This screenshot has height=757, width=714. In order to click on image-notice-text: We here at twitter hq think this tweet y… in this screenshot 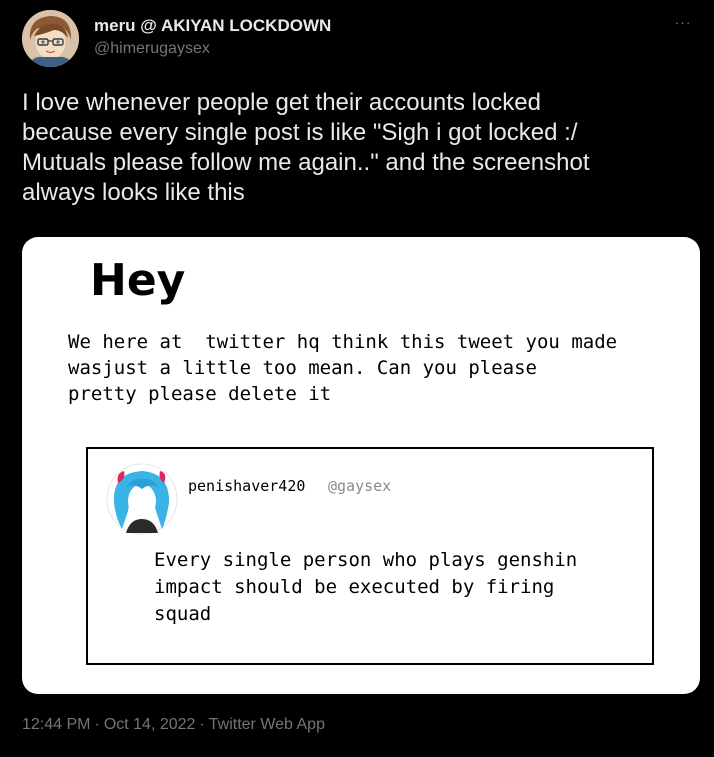, I will do `click(343, 368)`.